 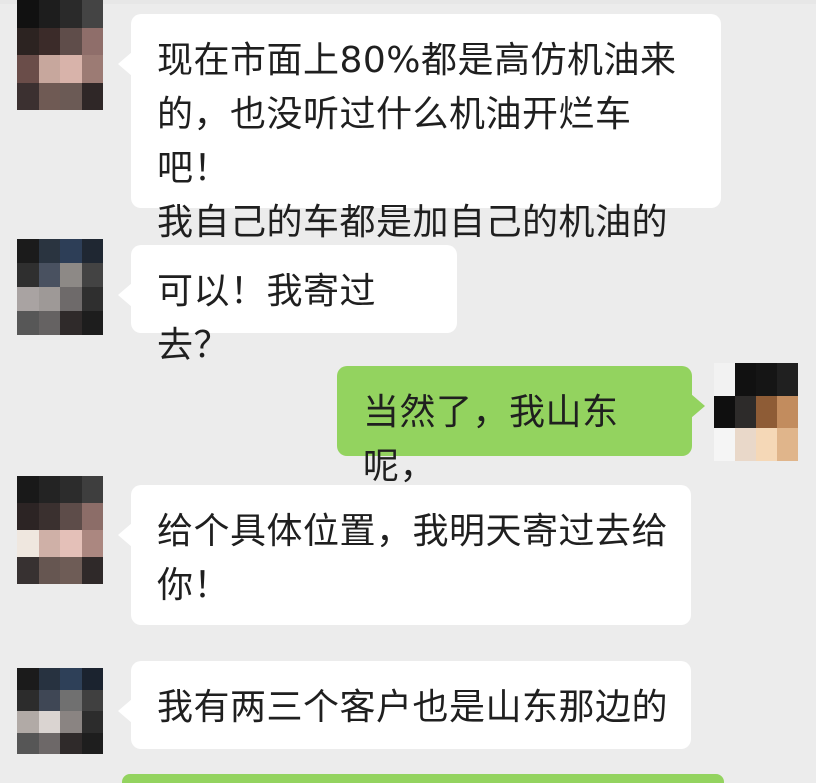 What do you see at coordinates (521, 426) in the screenshot?
I see `message-bubble-outgoing: 当然了，我山东呢，` at bounding box center [521, 426].